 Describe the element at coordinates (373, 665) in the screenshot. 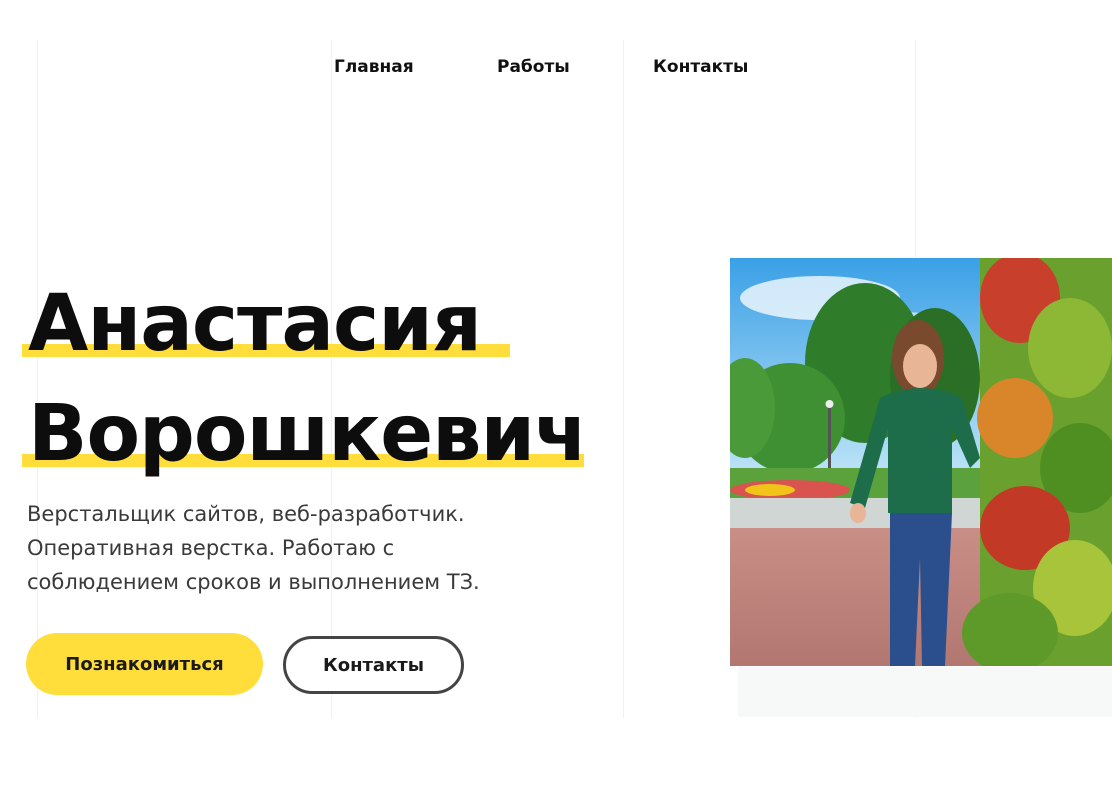

I see `contacts-button: Контакты` at that location.